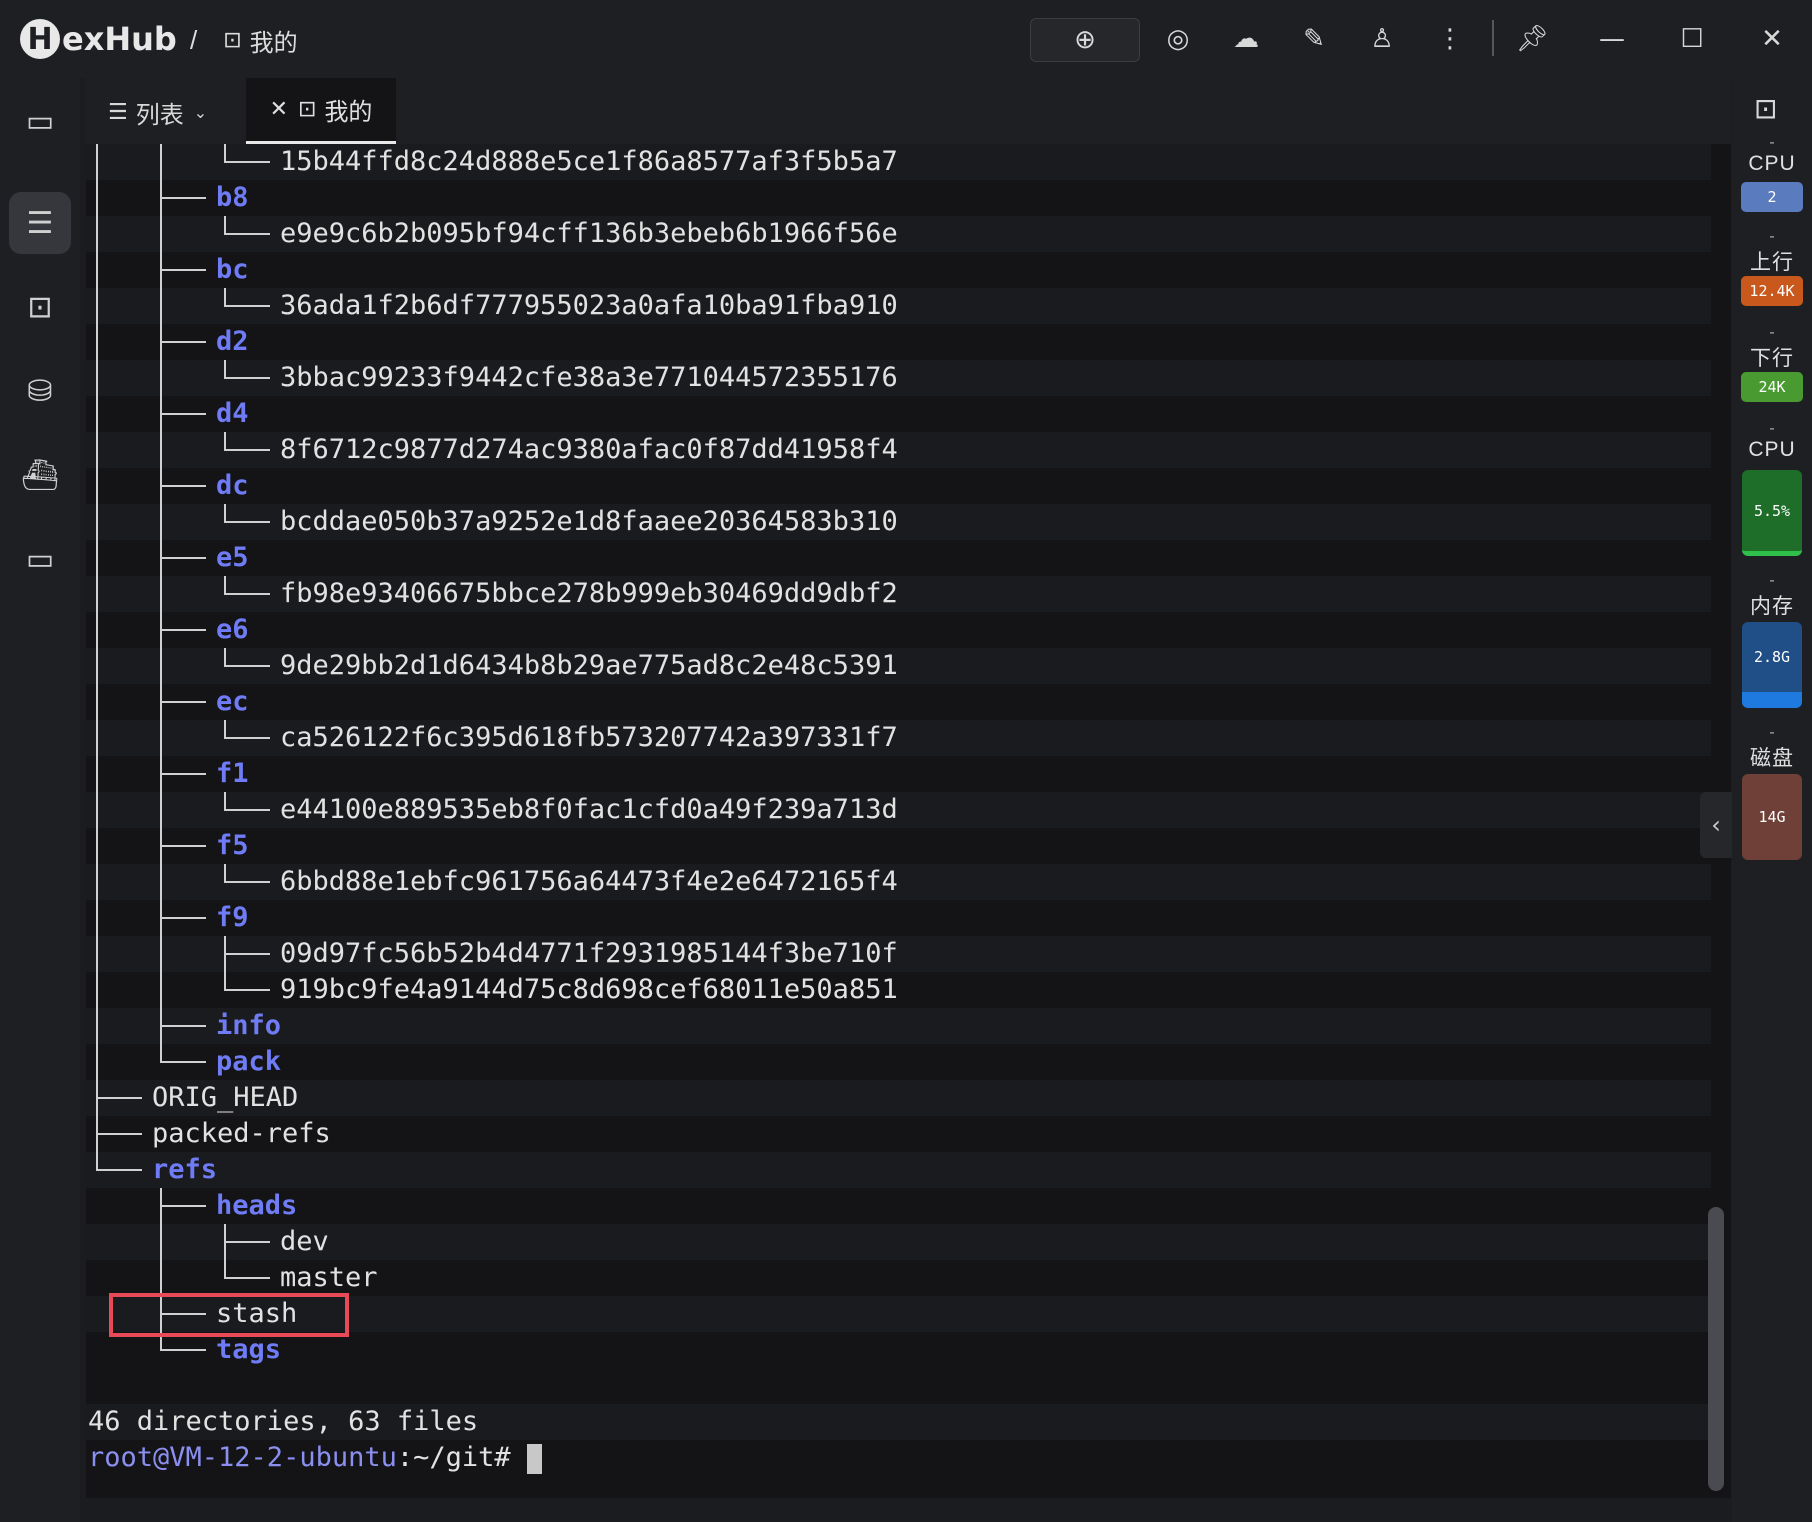 Image resolution: width=1812 pixels, height=1522 pixels. What do you see at coordinates (40, 121) in the screenshot?
I see `sidebar-item-files: ▭` at bounding box center [40, 121].